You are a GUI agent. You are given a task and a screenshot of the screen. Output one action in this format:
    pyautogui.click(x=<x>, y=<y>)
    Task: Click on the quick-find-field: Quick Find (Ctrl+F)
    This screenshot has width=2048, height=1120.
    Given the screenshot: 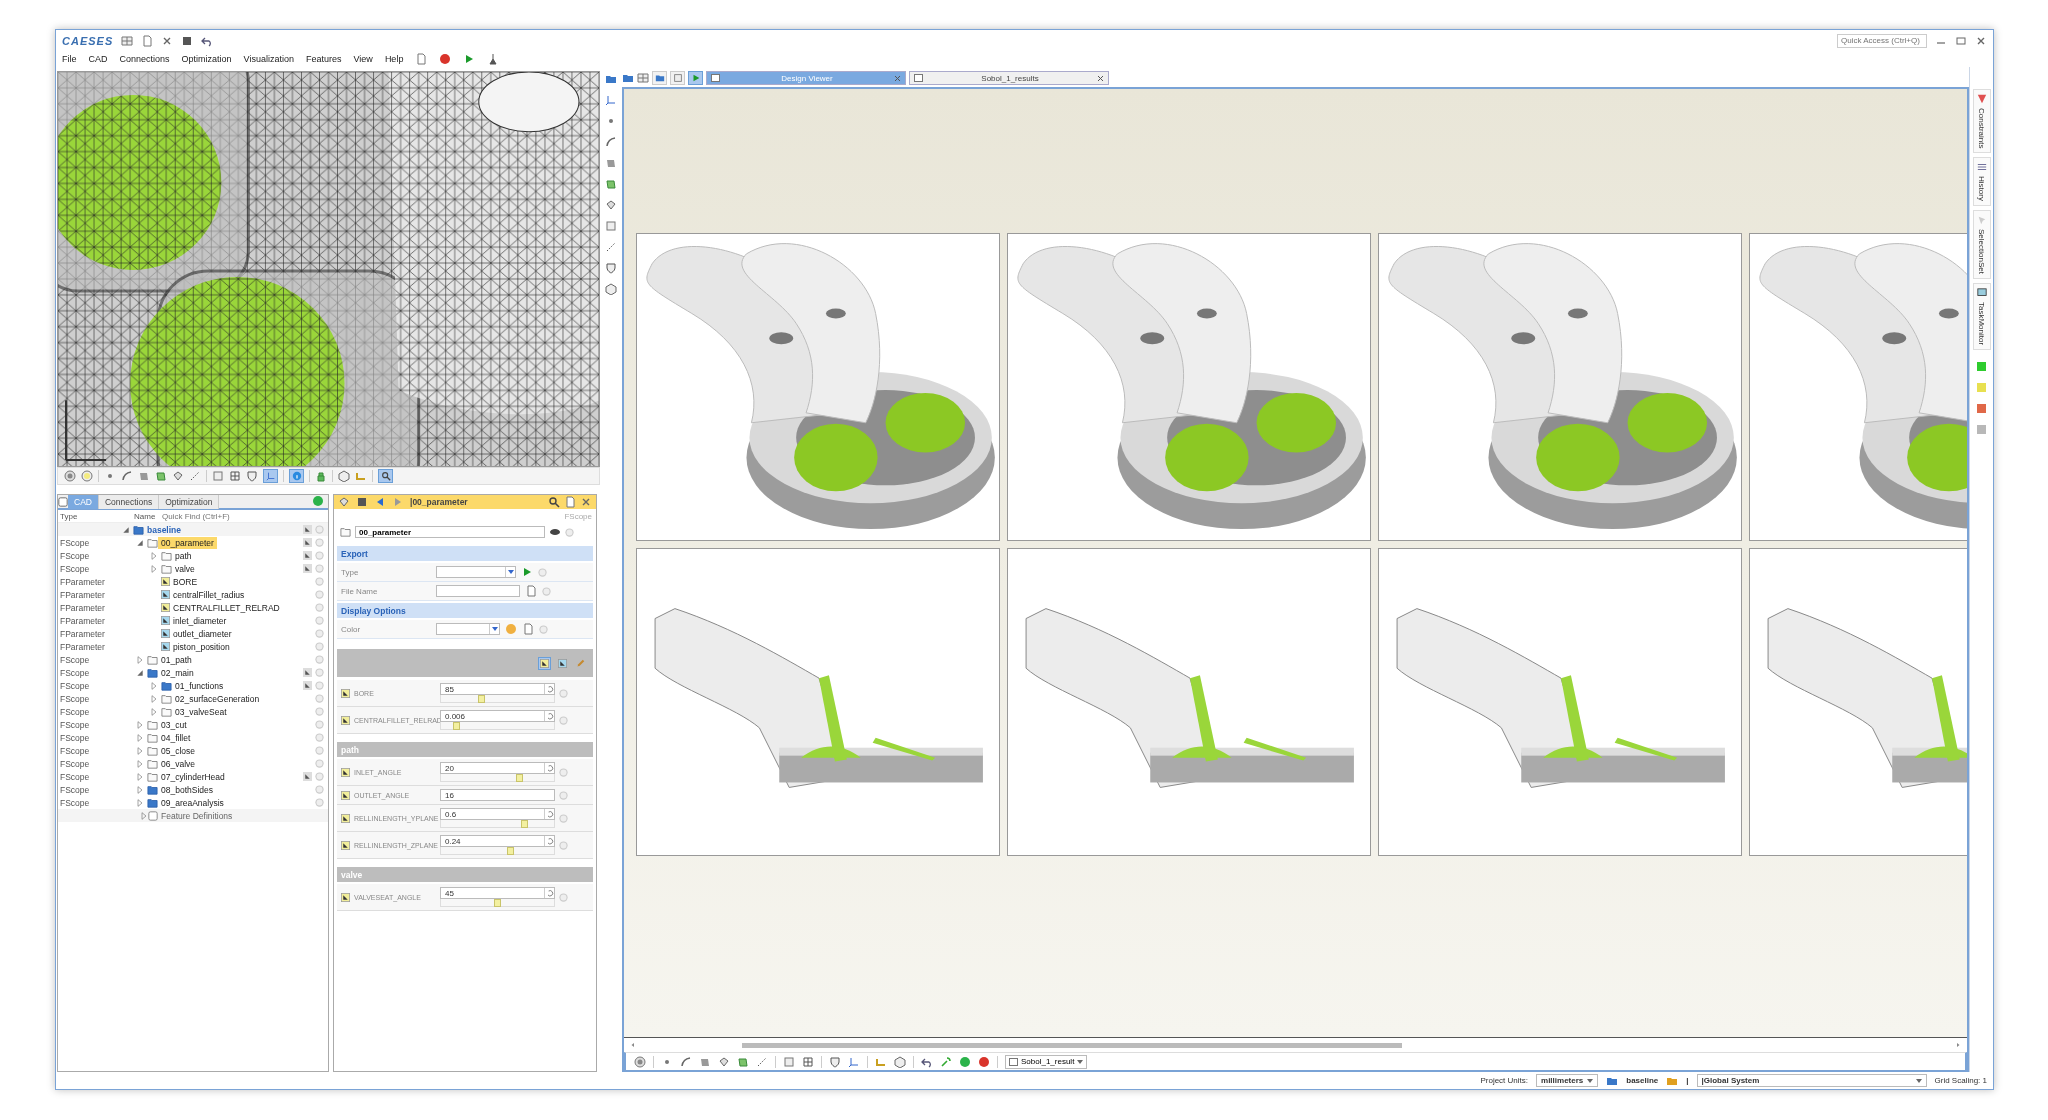 What is the action you would take?
    pyautogui.click(x=235, y=516)
    